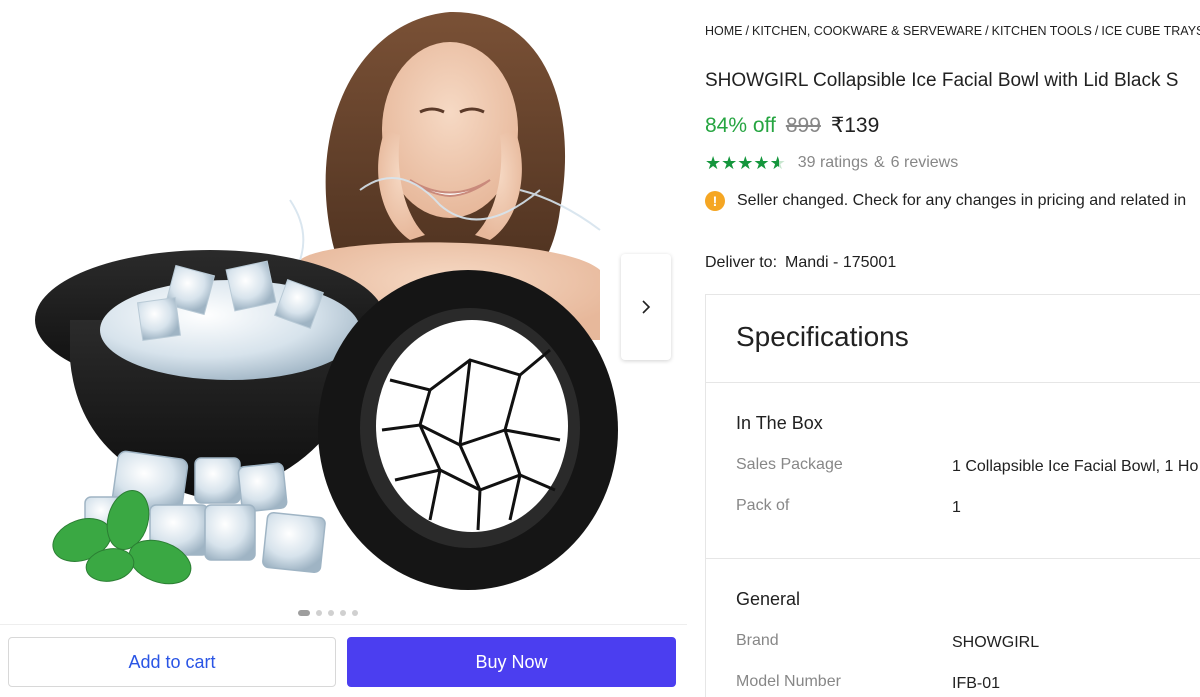  I want to click on info-icon: !, so click(715, 201).